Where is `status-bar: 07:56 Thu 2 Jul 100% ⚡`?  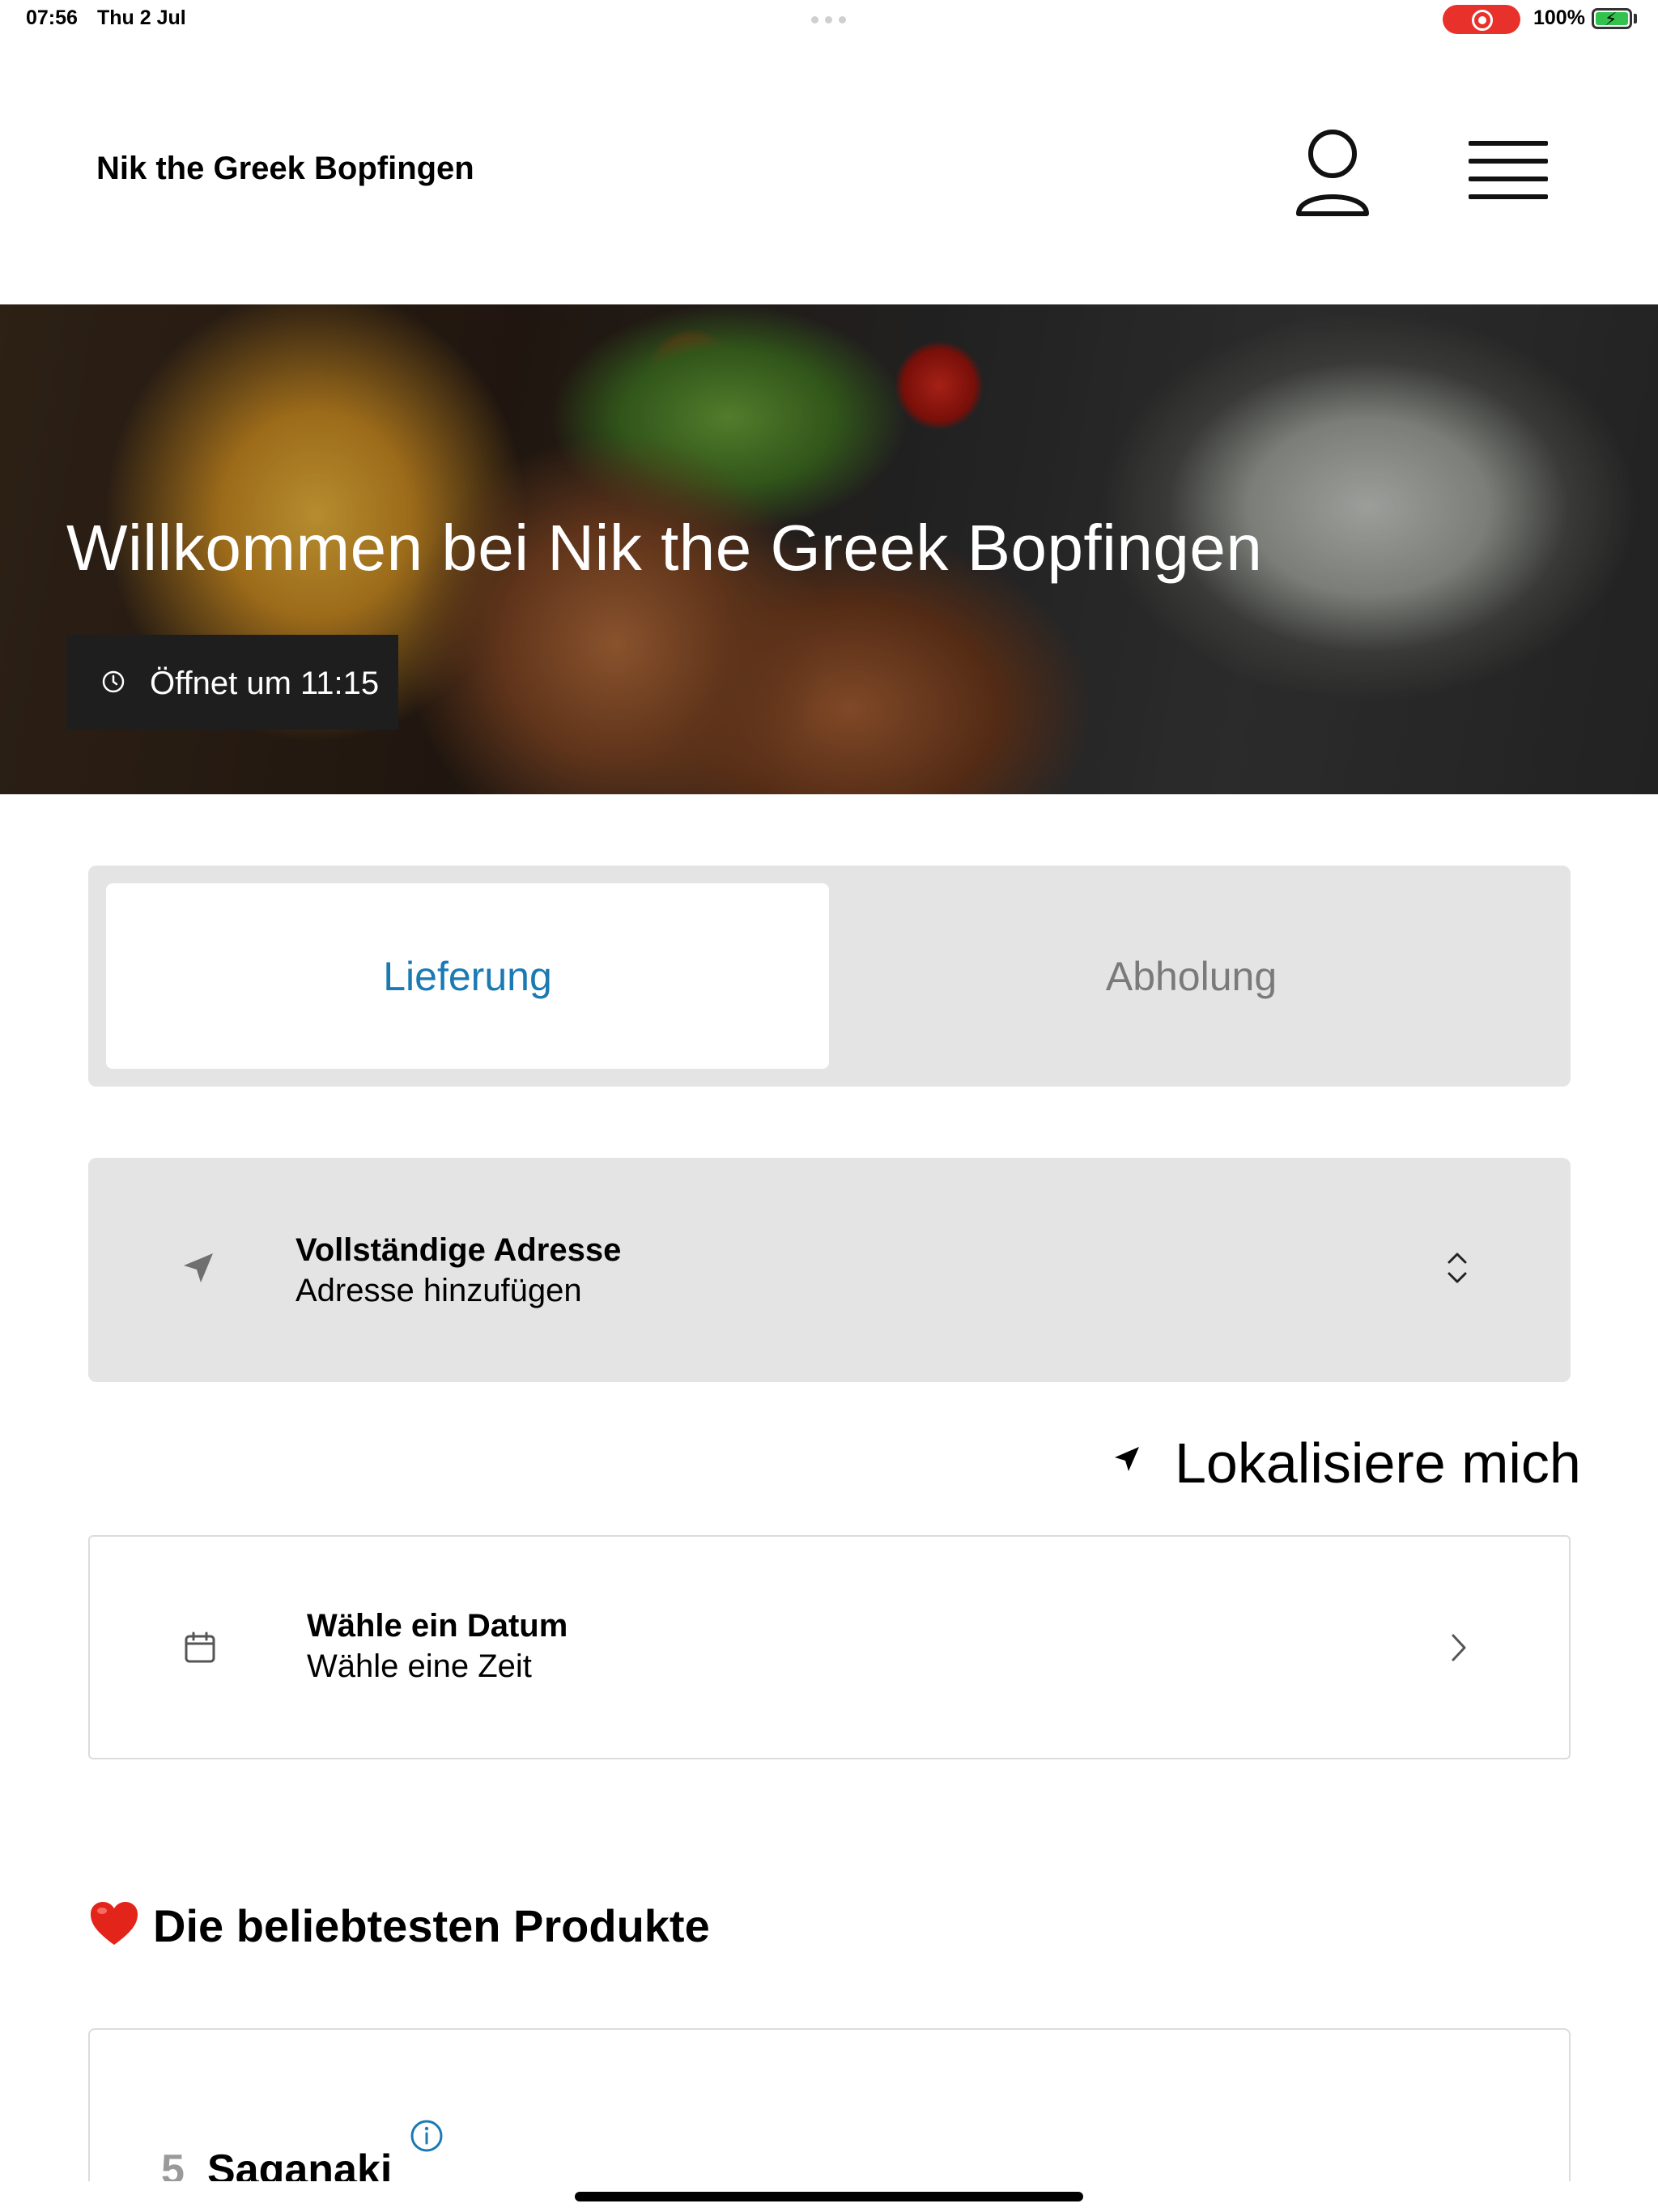 status-bar: 07:56 Thu 2 Jul 100% ⚡ is located at coordinates (829, 19).